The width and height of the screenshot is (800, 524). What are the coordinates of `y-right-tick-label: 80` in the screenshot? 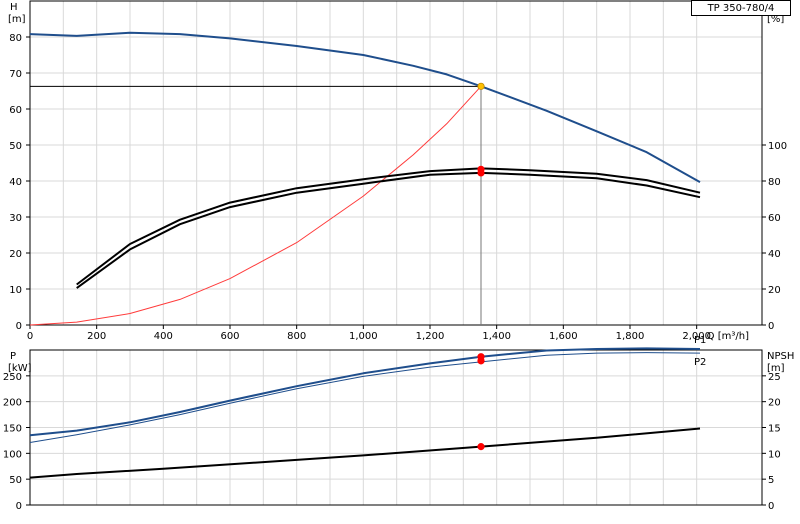 It's located at (774, 182).